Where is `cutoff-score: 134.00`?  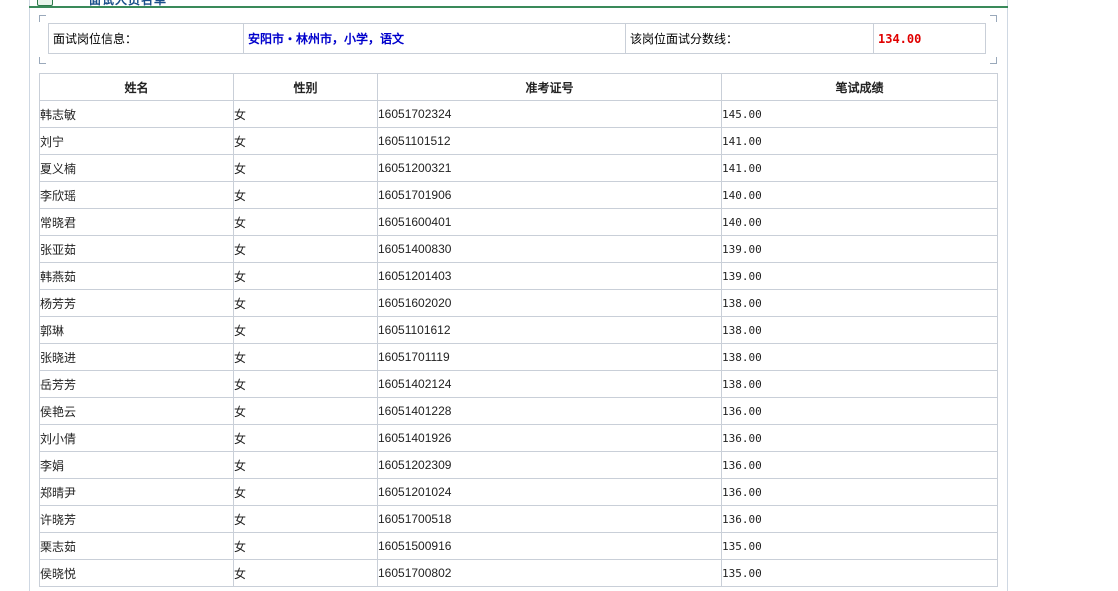
cutoff-score: 134.00 is located at coordinates (929, 38).